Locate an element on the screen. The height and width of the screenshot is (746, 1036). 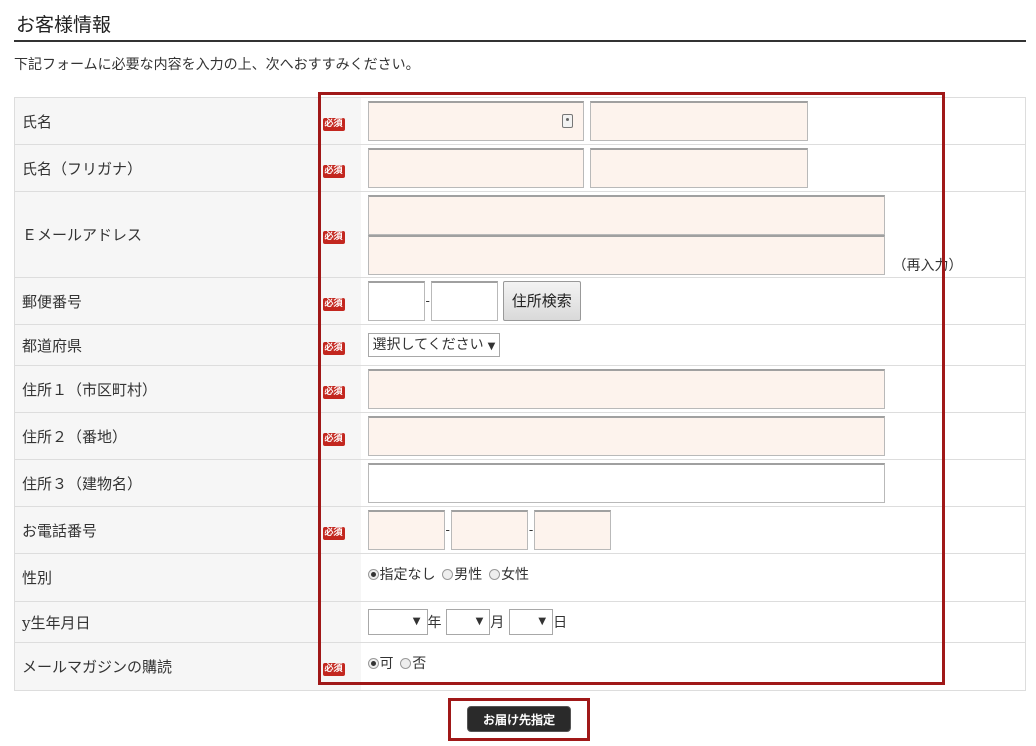
row-gender: 性別 指定なし 男性 女性 is located at coordinates (520, 577).